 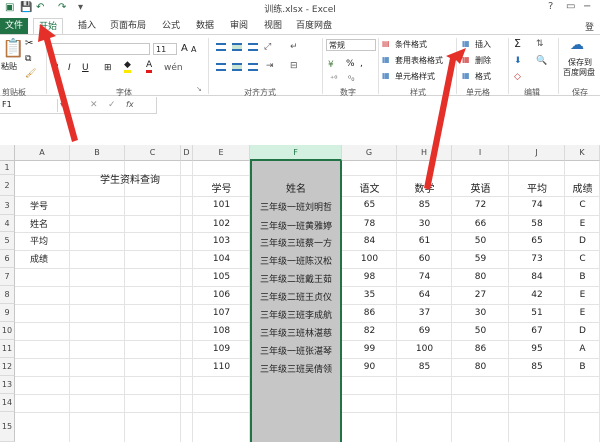 I want to click on grow-font-button: A, so click(x=184, y=48).